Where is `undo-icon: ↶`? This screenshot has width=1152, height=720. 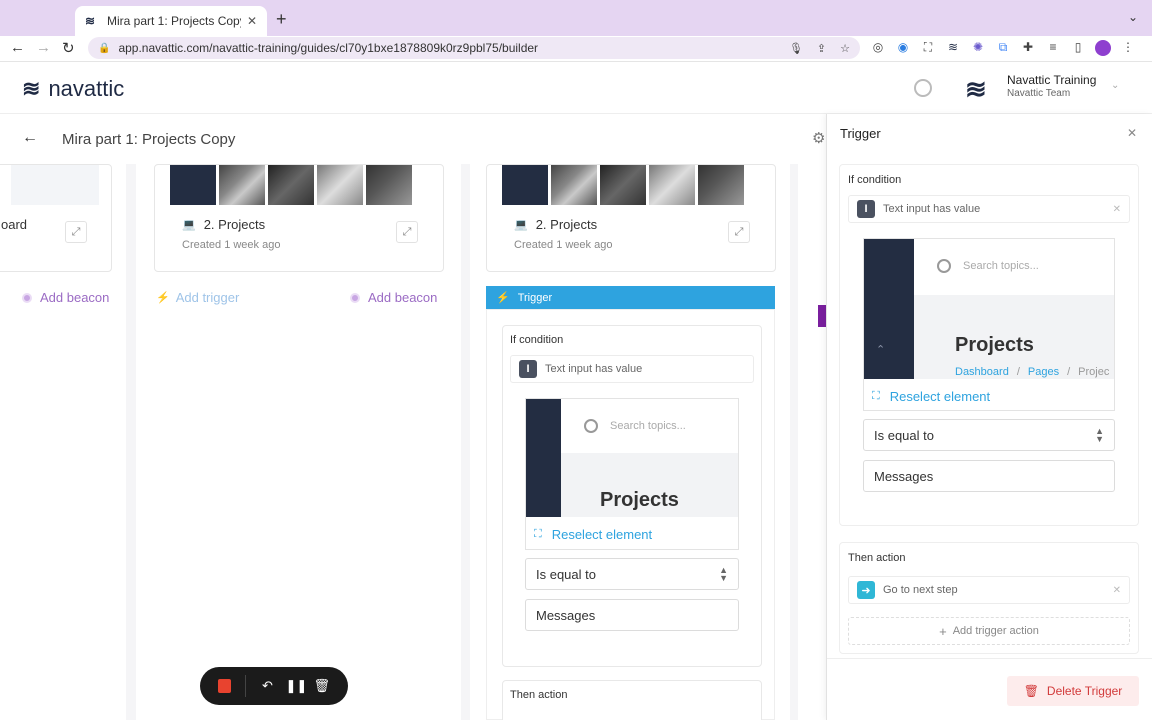 undo-icon: ↶ is located at coordinates (267, 686).